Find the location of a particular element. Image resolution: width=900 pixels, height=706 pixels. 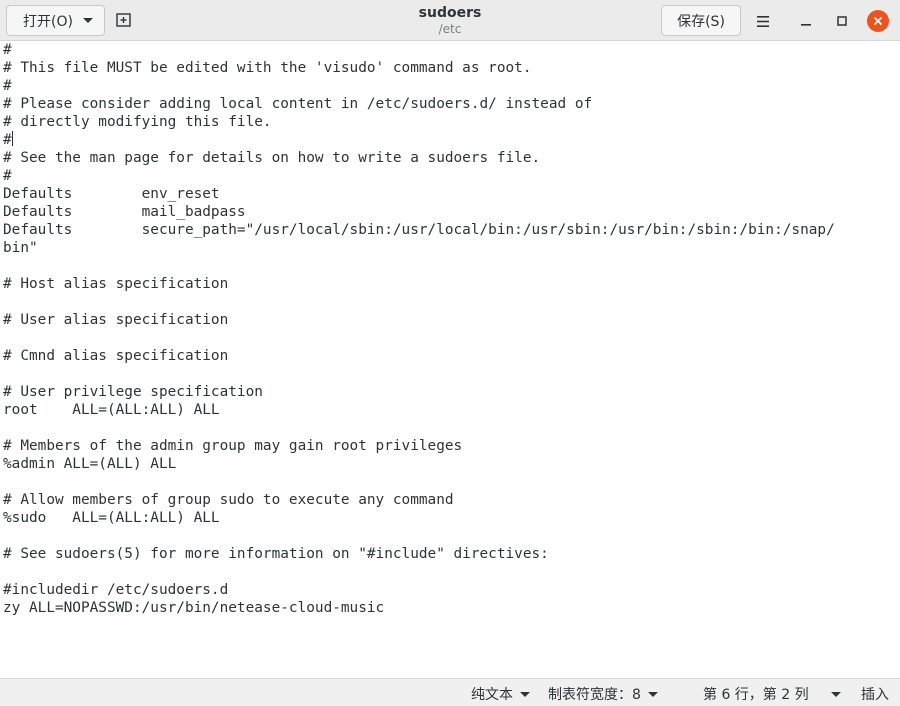

code-line: bin" is located at coordinates (20, 248).